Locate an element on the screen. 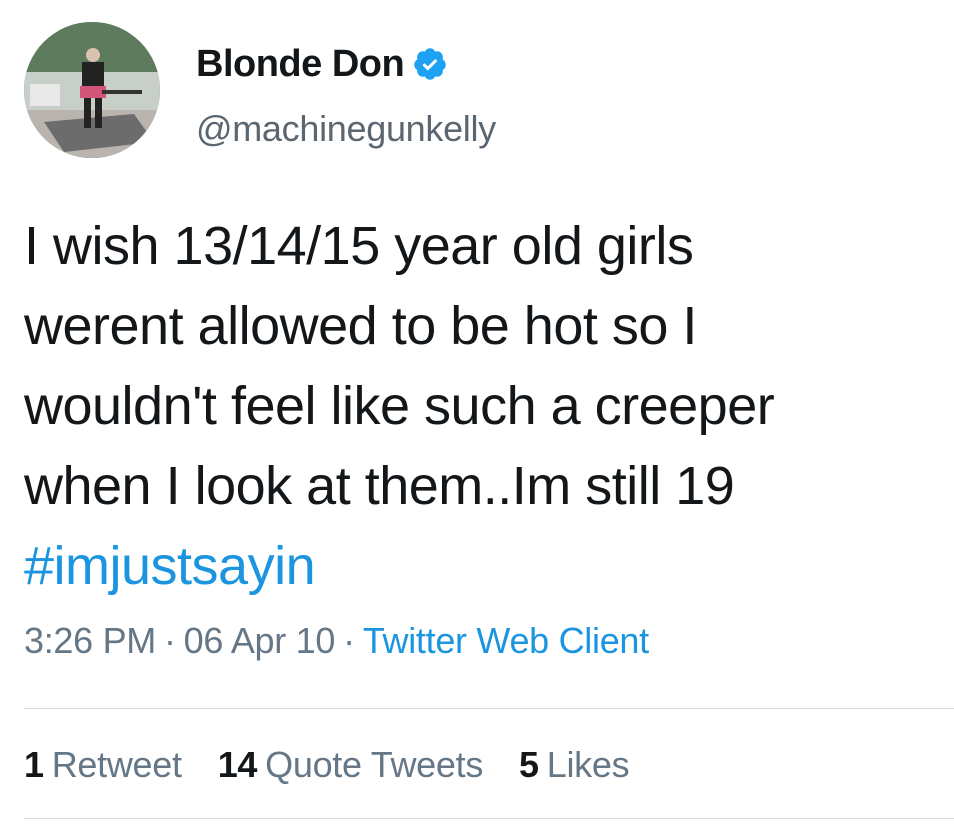  user-handle: @machinegunkelly is located at coordinates (346, 129).